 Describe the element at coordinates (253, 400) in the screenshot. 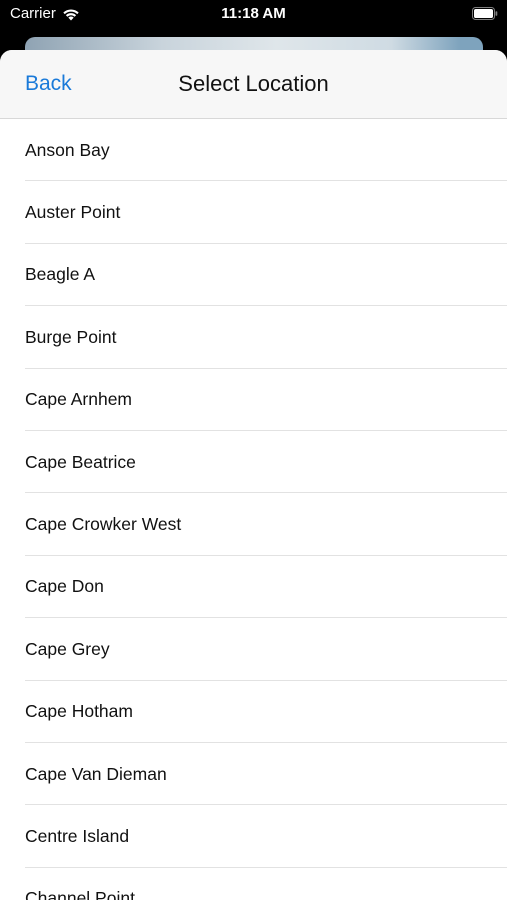

I see `list-item: Cape Arnhem` at that location.